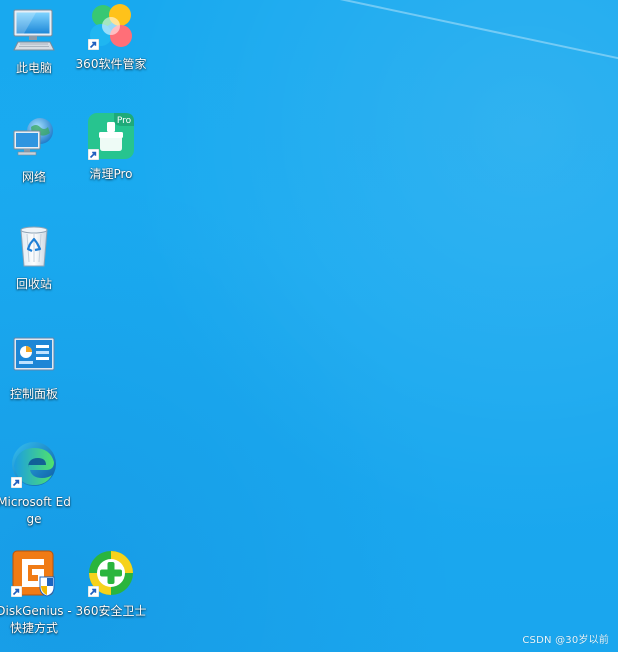 Image resolution: width=618 pixels, height=652 pixels. What do you see at coordinates (33, 394) in the screenshot?
I see `icon-label: 控制面板` at bounding box center [33, 394].